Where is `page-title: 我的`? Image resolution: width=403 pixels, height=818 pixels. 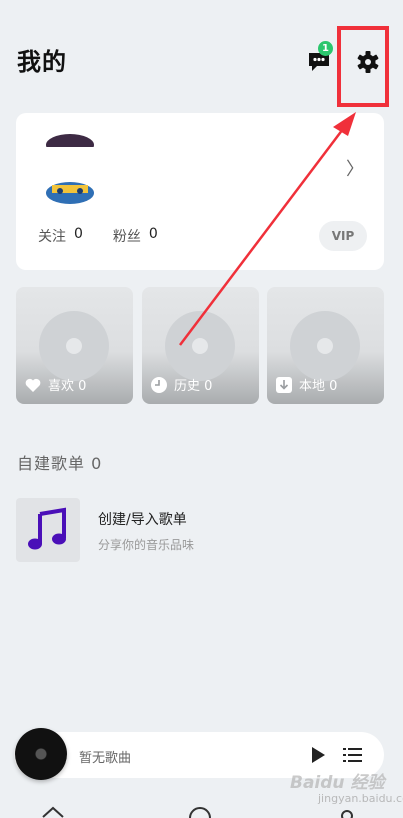
page-title: 我的 is located at coordinates (42, 62).